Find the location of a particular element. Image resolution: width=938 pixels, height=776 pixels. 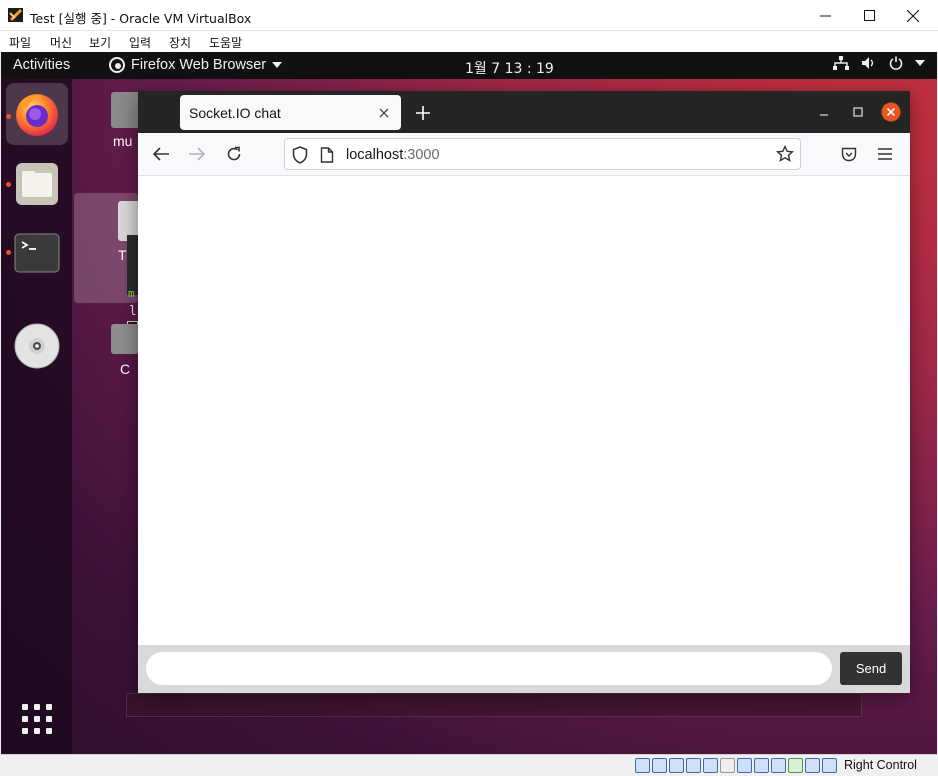

tab-title: Socket.IO chat is located at coordinates (235, 113).